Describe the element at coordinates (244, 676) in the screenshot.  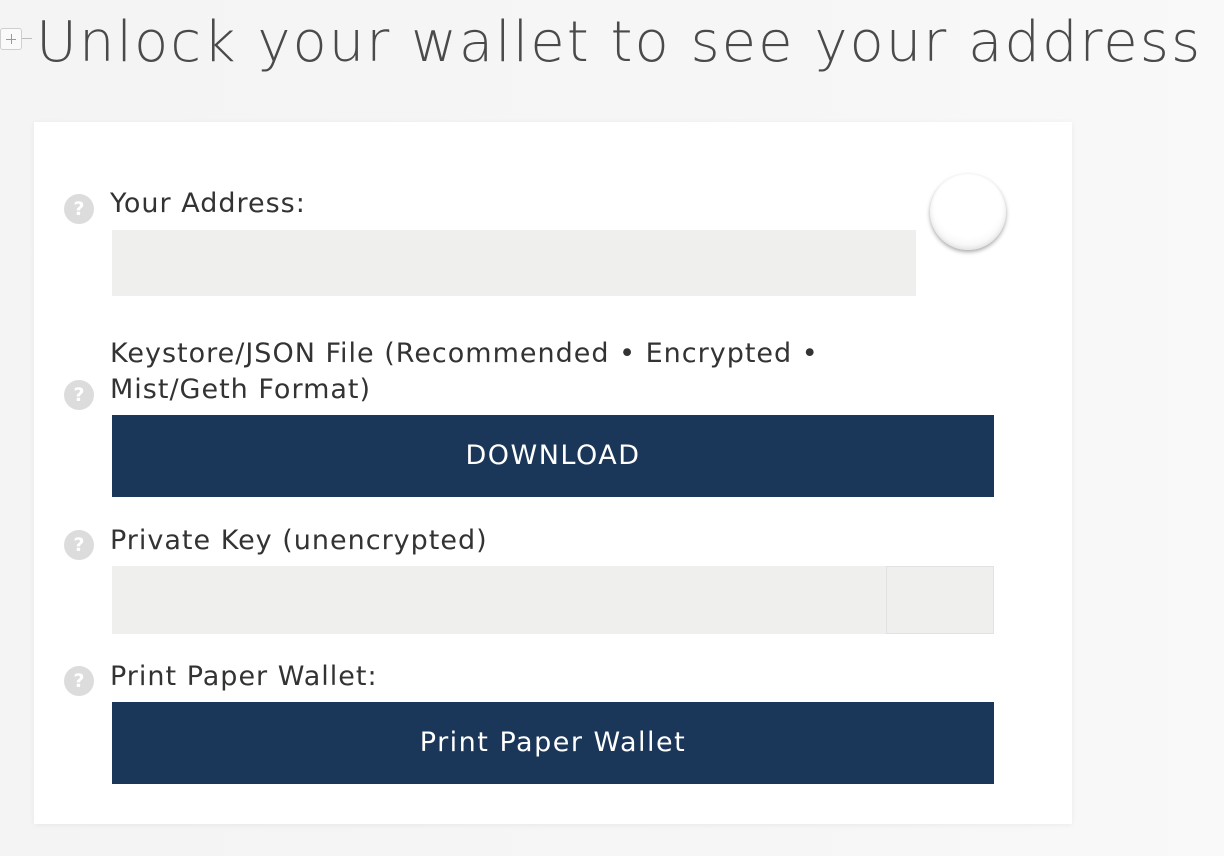
I see `paper-wallet-label: Print Paper Wallet:` at that location.